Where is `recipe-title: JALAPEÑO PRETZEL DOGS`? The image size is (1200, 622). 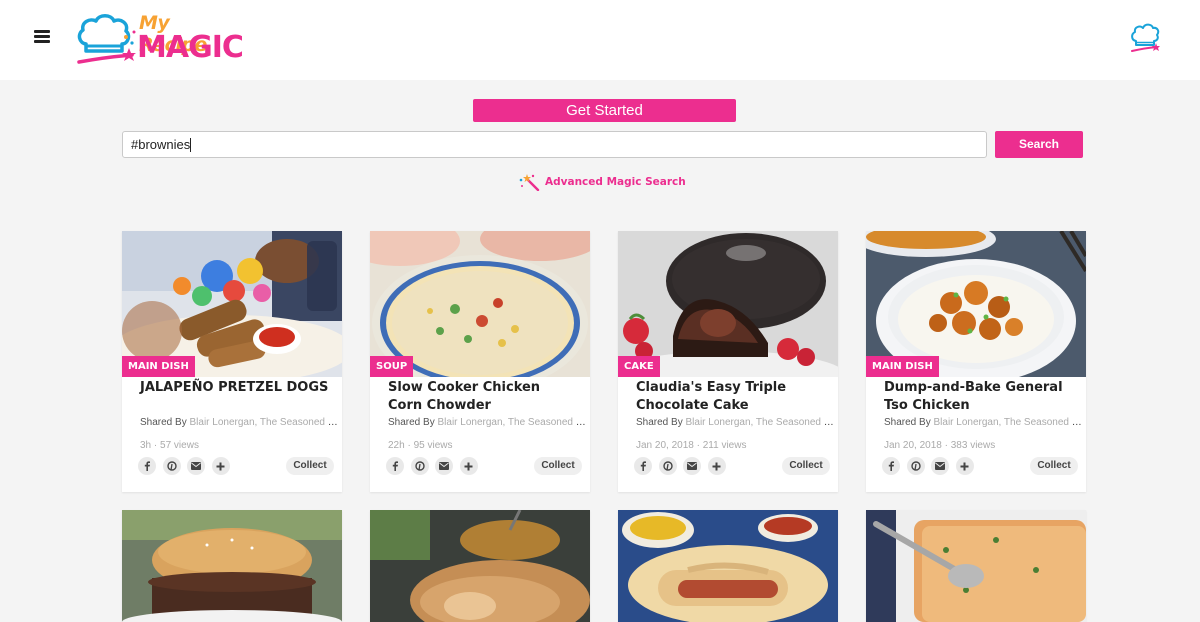
recipe-title: JALAPEÑO PRETZEL DOGS is located at coordinates (235, 388).